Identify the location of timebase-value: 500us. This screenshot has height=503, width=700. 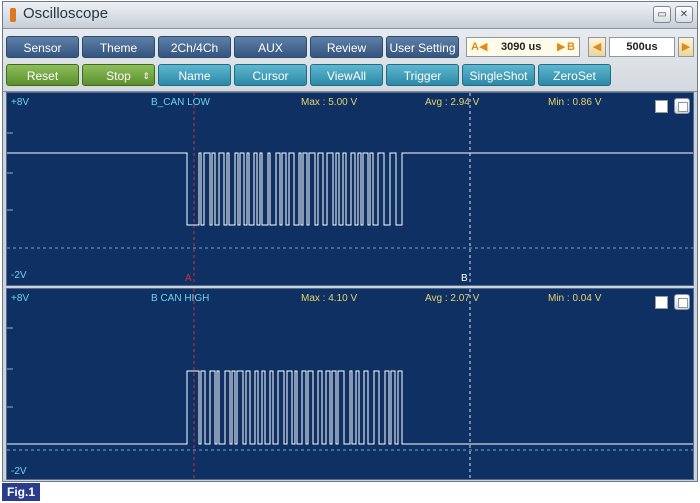
(642, 47).